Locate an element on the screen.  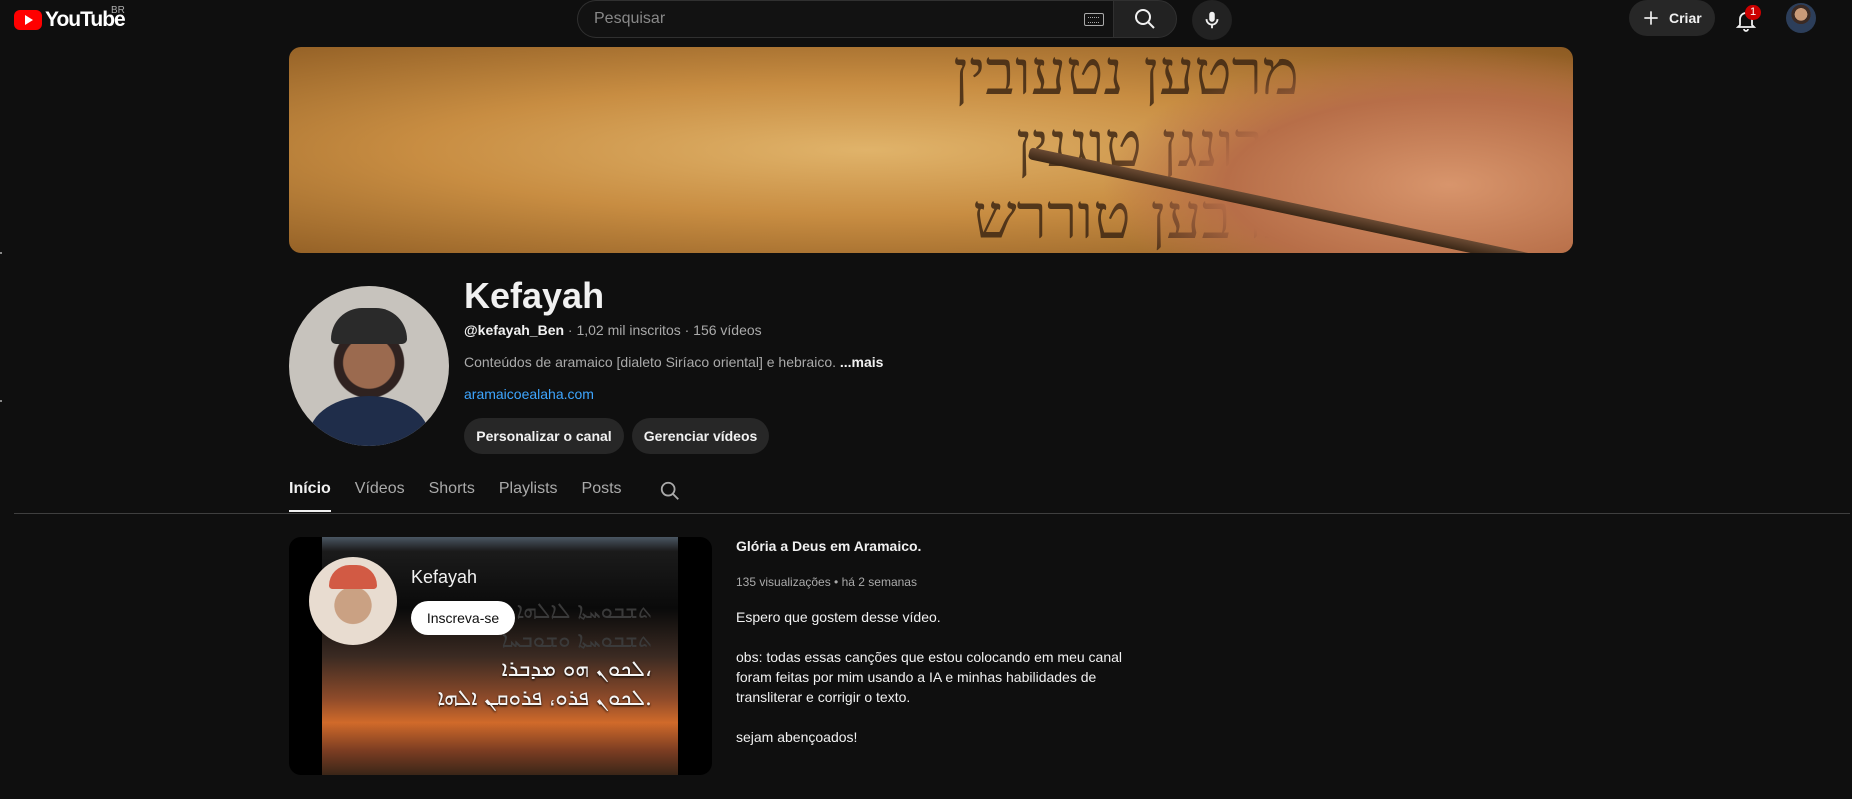
plus-icon is located at coordinates (1651, 18).